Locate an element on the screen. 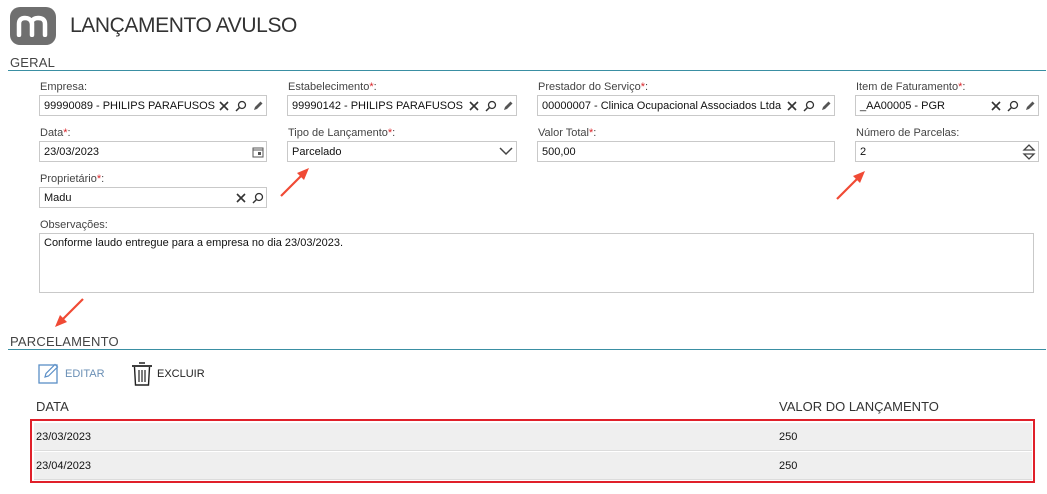 The width and height of the screenshot is (1047, 494). edit-label: EDITAR is located at coordinates (85, 373).